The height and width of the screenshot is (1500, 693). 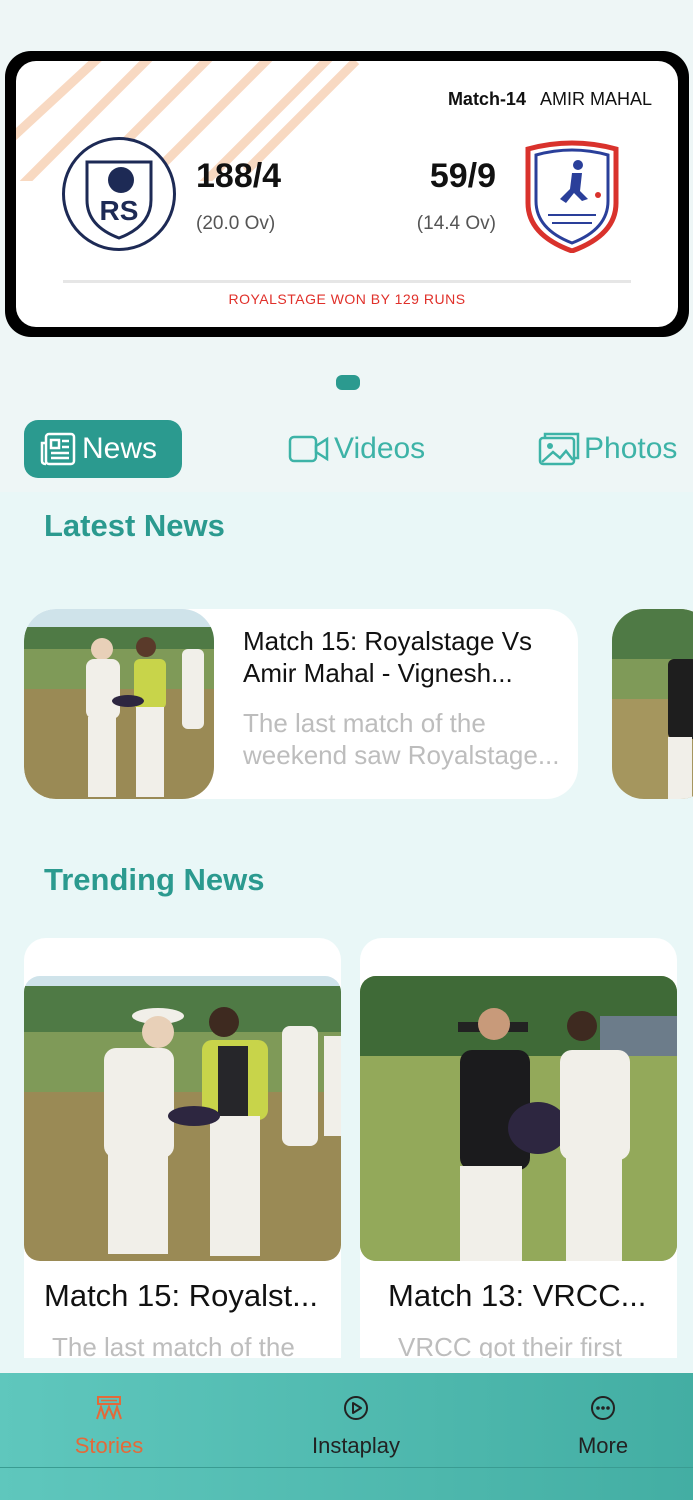 I want to click on play-circle-icon, so click(x=356, y=1408).